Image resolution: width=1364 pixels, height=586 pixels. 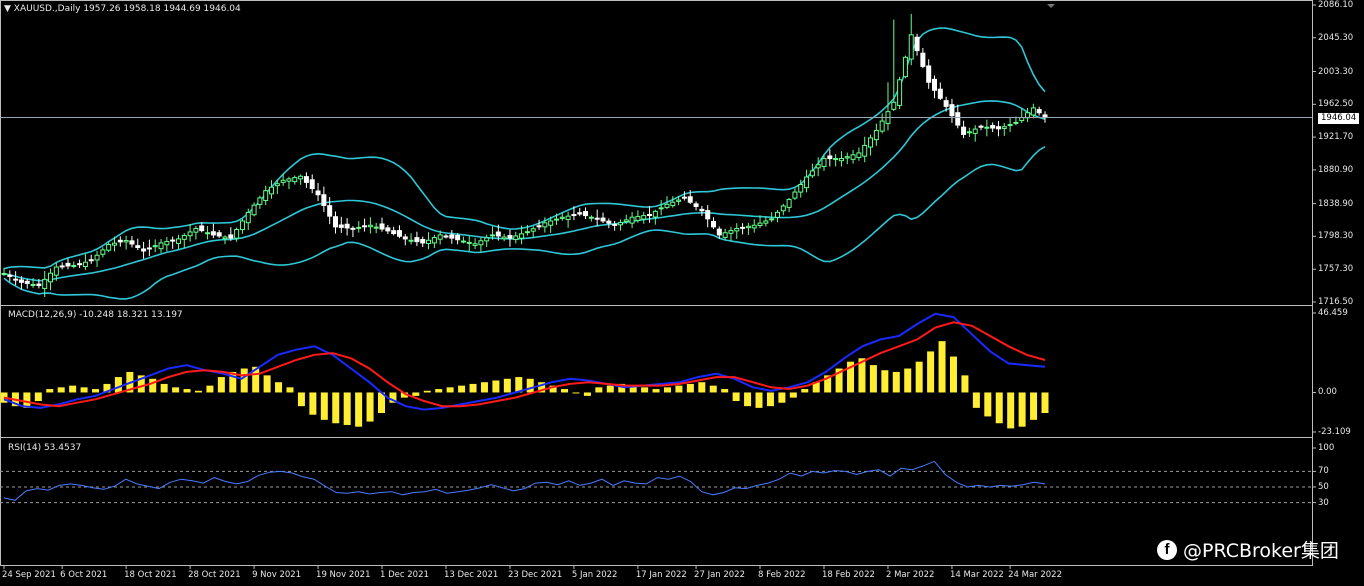 I want to click on rsi-tick-label: 50, so click(x=1323, y=487).